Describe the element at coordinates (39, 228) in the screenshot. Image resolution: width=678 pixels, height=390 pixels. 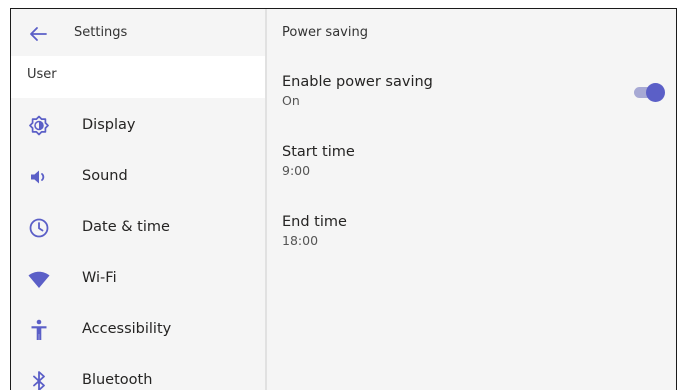
I see `clock-icon` at that location.